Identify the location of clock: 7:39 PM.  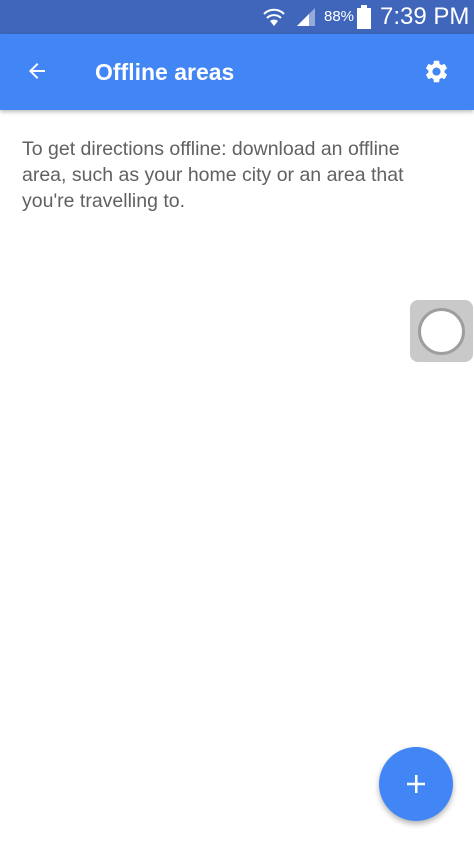
(425, 16).